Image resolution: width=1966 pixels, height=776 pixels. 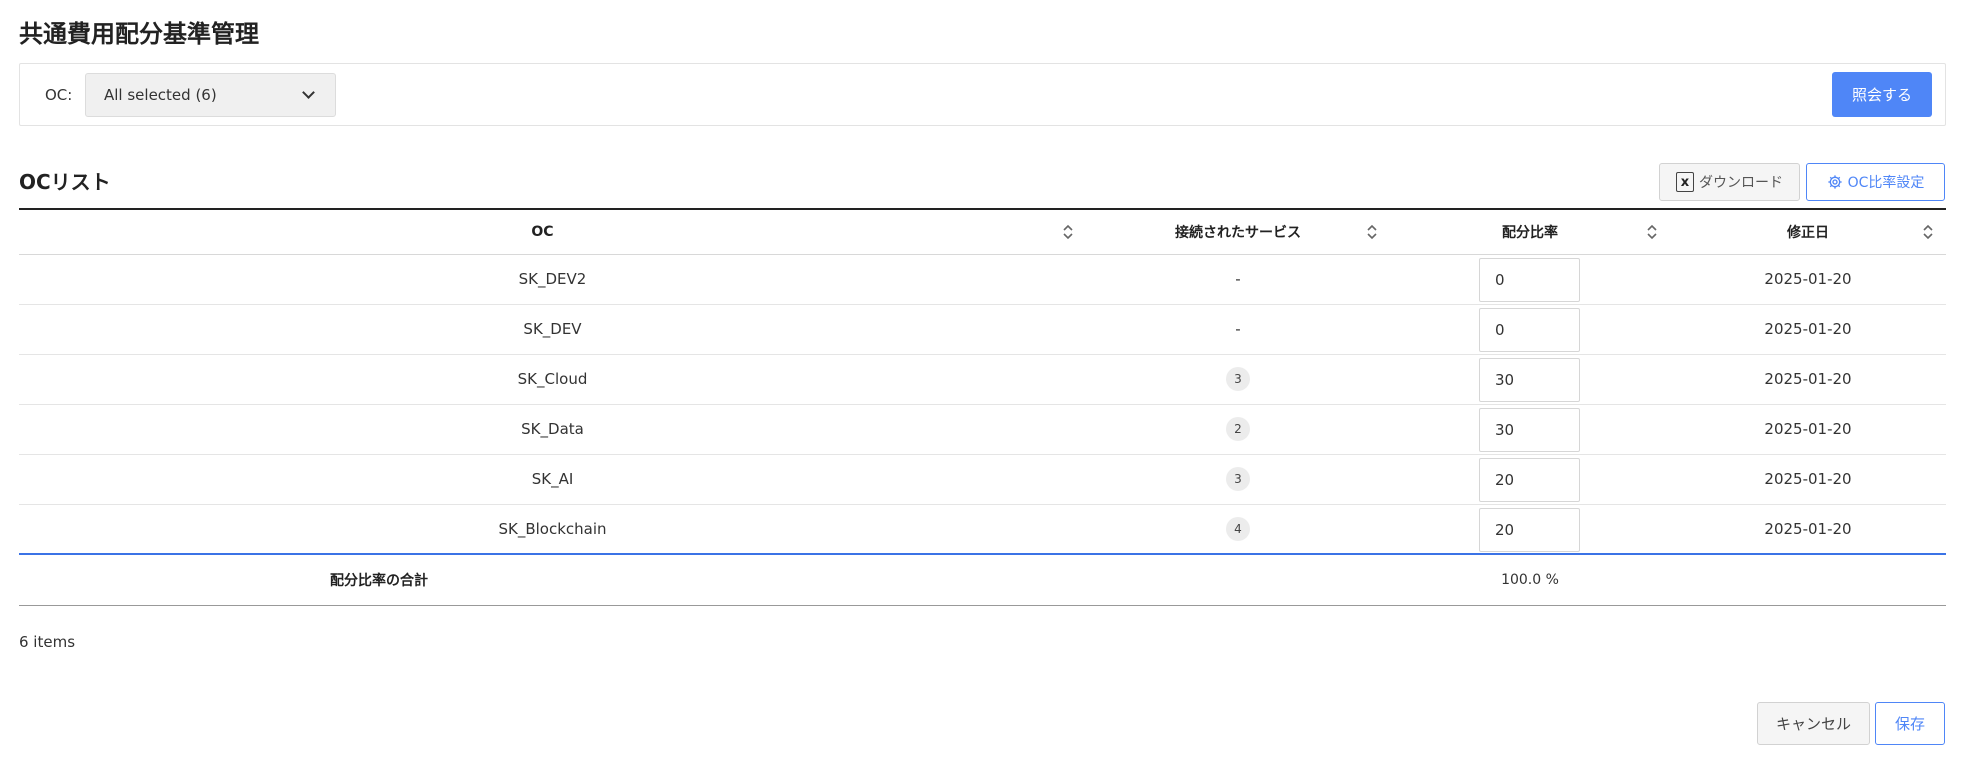 I want to click on oc-select-dropdown: All selected (6), so click(x=210, y=95).